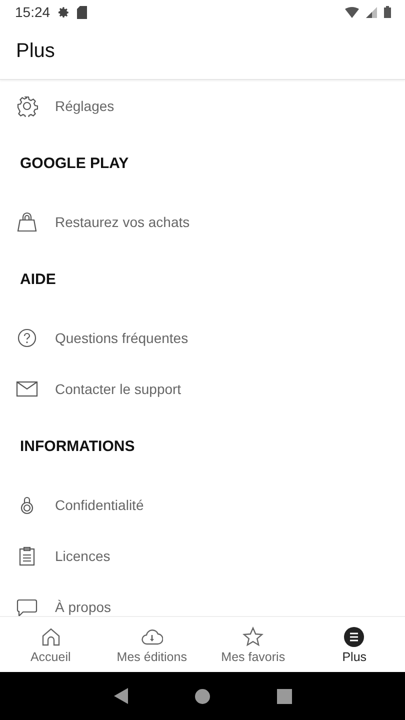 The image size is (405, 720). I want to click on nav-tab: Mes éditions, so click(151, 644).